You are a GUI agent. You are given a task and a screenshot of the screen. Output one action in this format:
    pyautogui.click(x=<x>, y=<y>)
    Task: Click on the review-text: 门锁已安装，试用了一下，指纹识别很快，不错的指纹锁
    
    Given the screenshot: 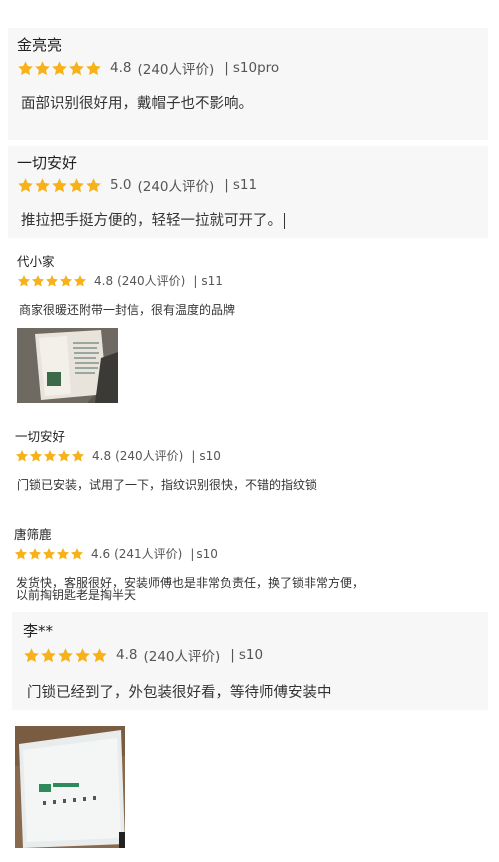 What is the action you would take?
    pyautogui.click(x=167, y=485)
    